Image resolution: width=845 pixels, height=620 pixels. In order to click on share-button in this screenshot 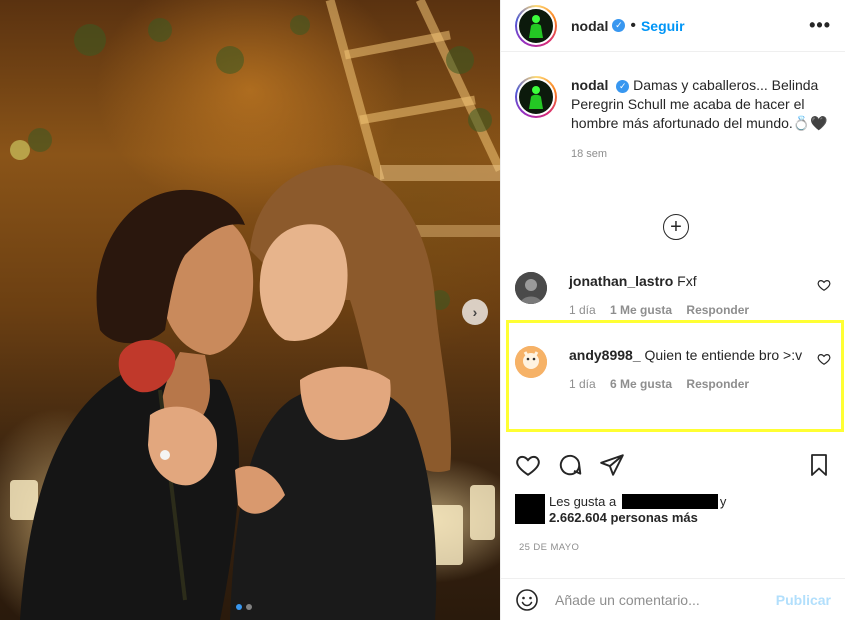, I will do `click(612, 465)`.